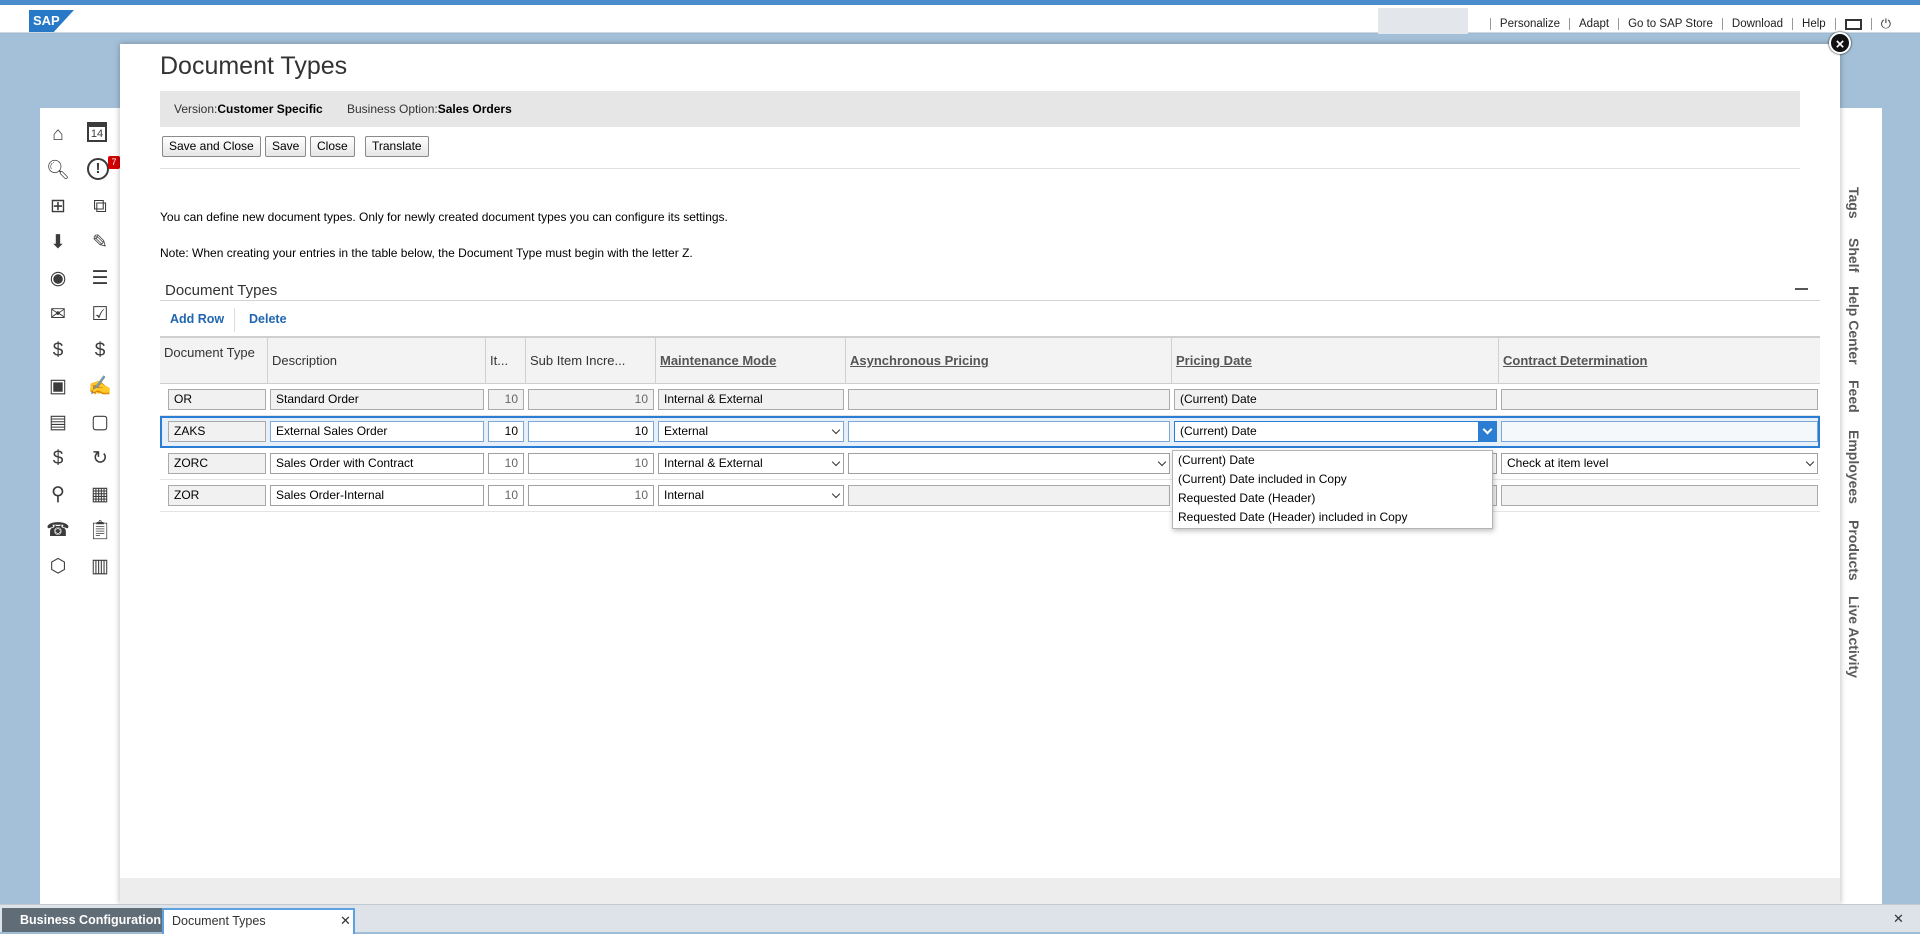 The image size is (1920, 934). I want to click on help-link: Help, so click(1813, 24).